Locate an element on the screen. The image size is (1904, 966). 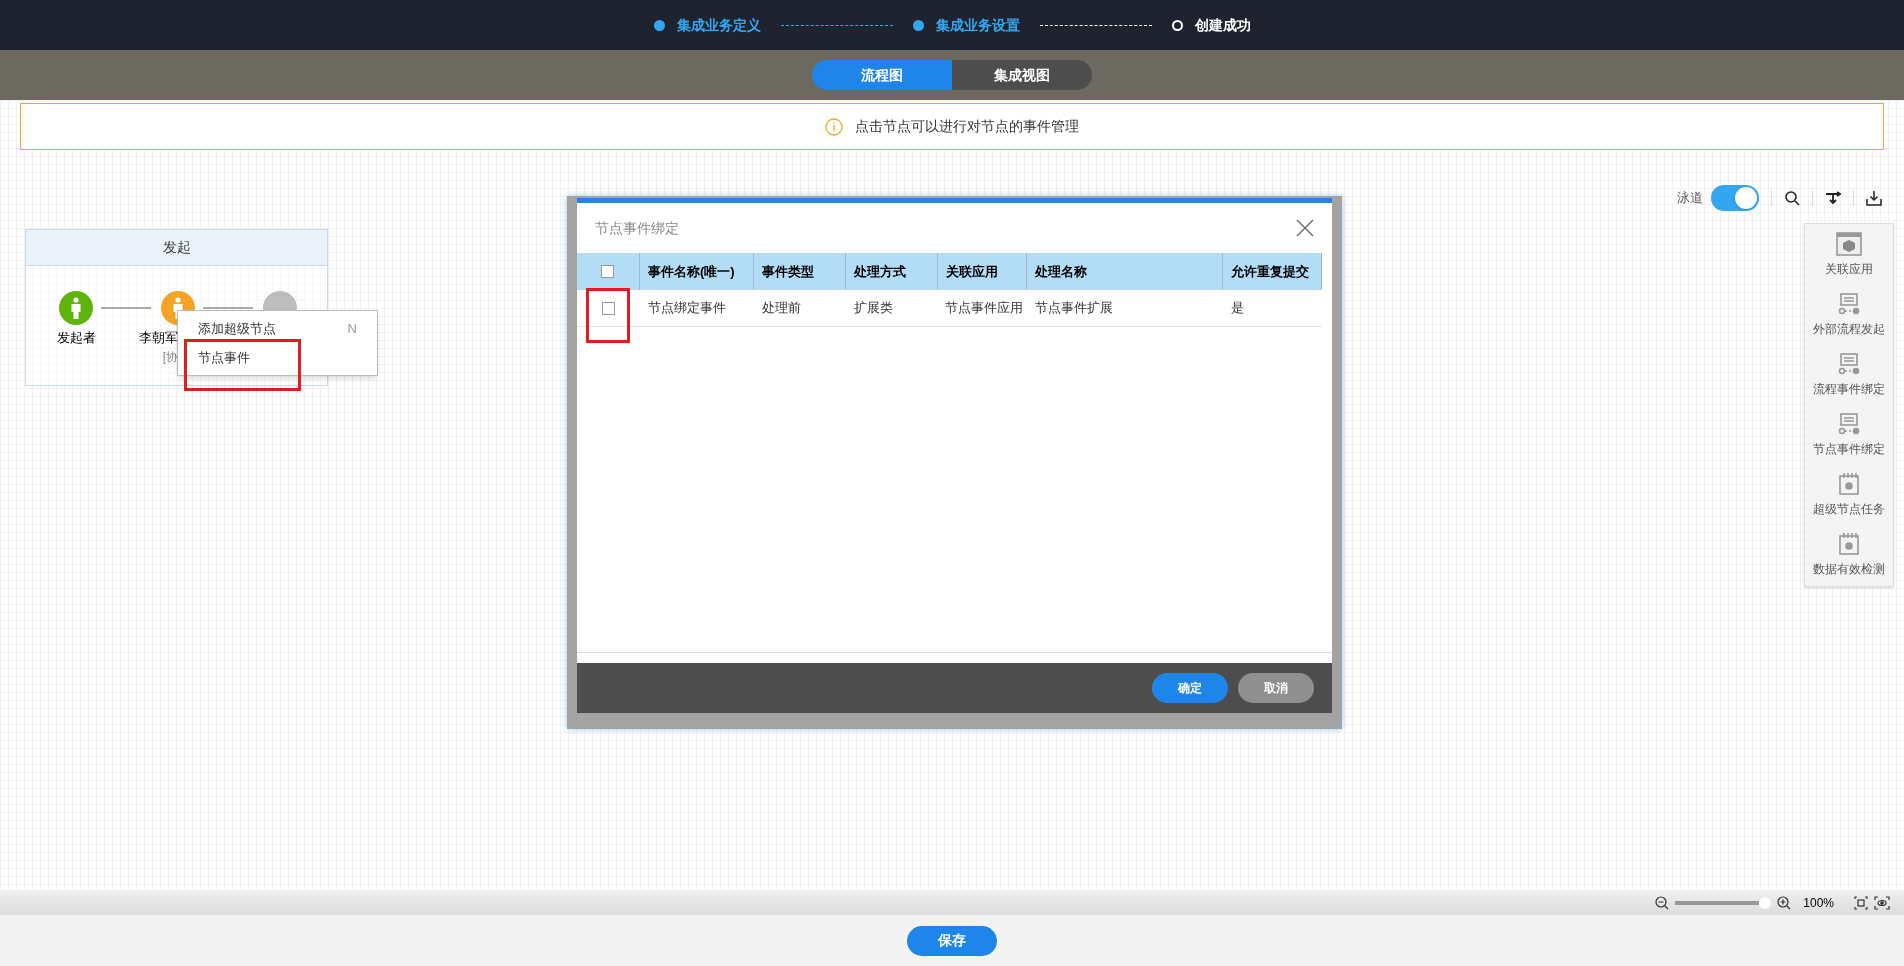
fit-screen-icon is located at coordinates (1861, 902).